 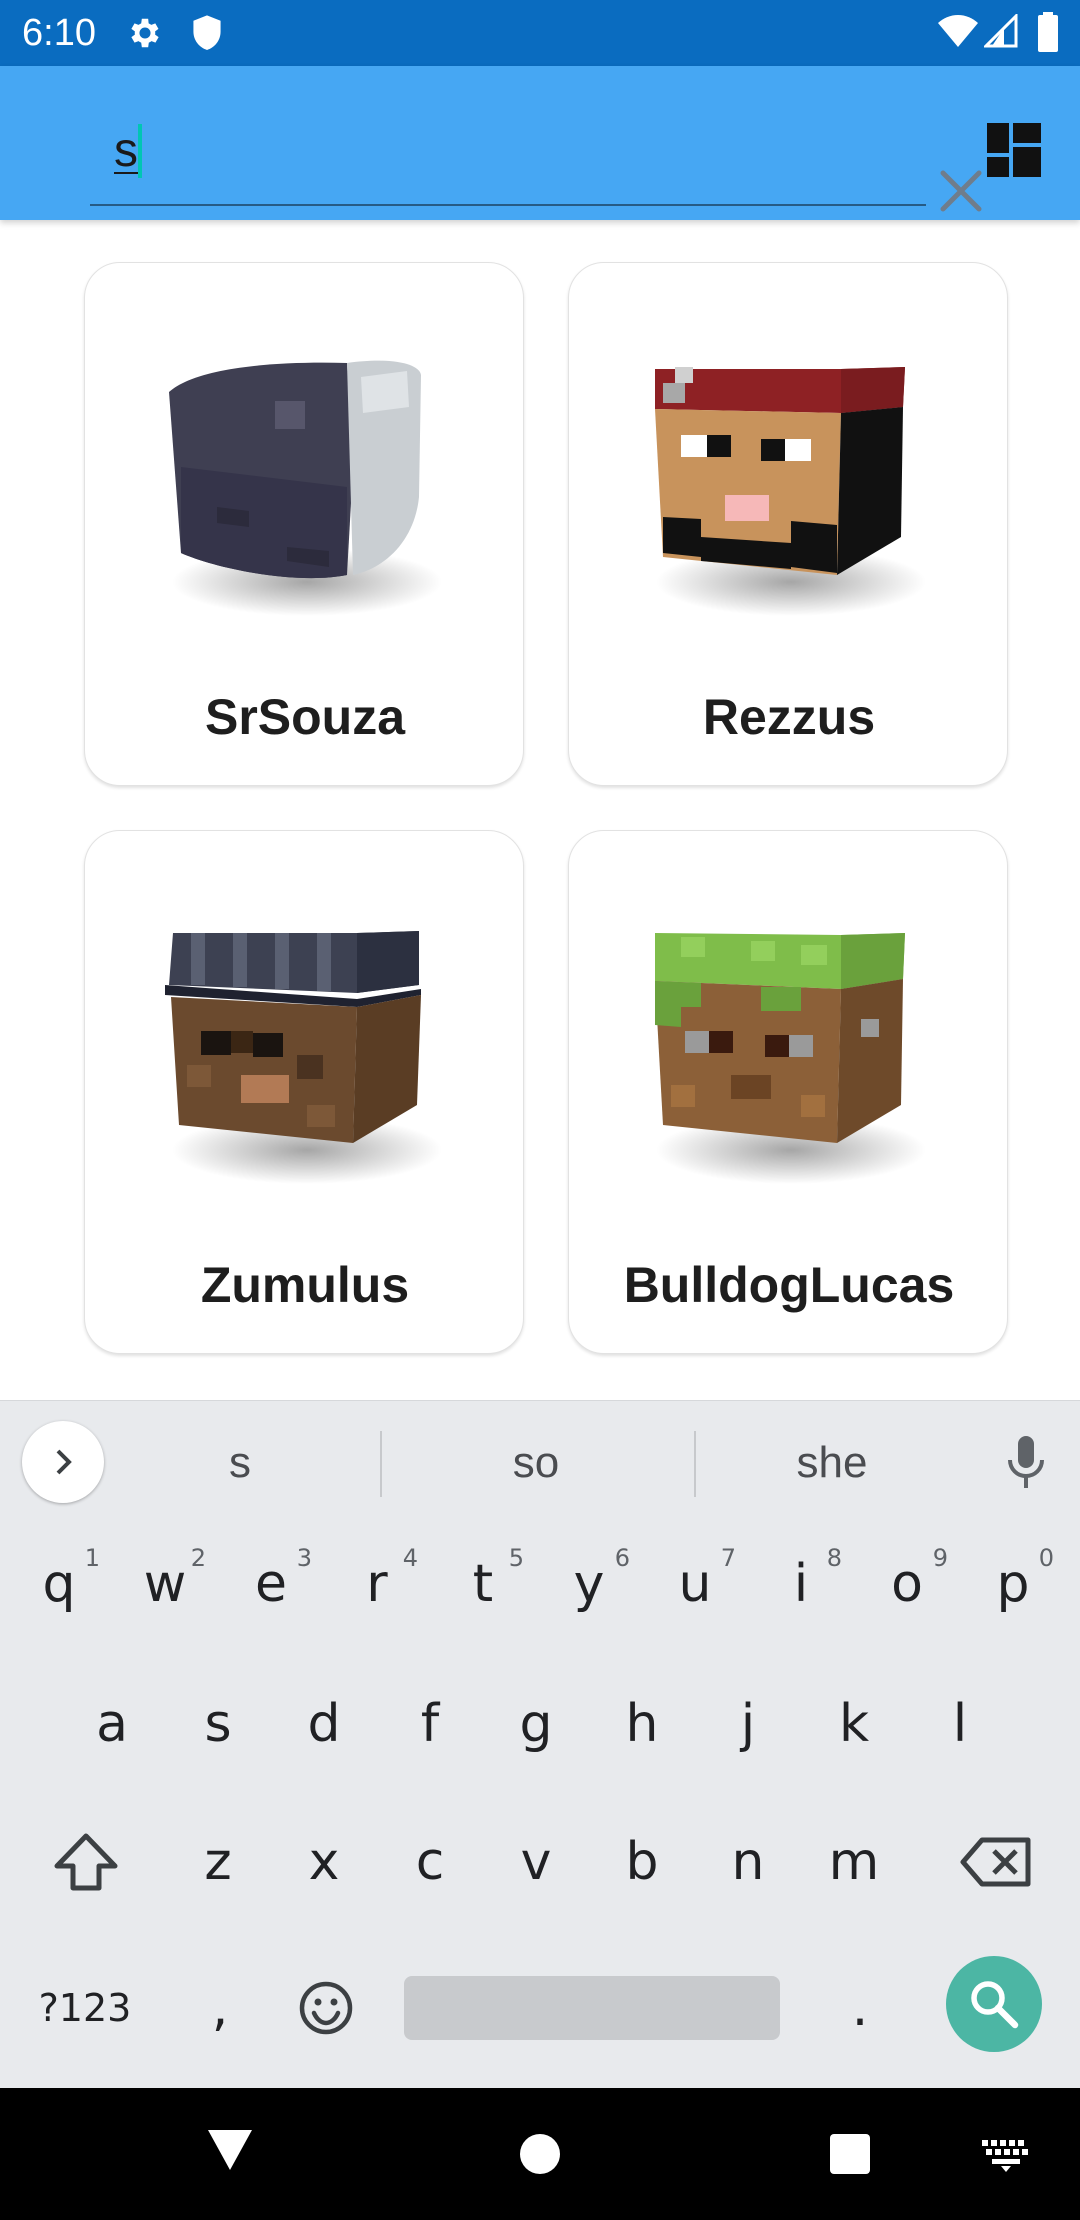 What do you see at coordinates (728, 1558) in the screenshot?
I see `key-hint: 7` at bounding box center [728, 1558].